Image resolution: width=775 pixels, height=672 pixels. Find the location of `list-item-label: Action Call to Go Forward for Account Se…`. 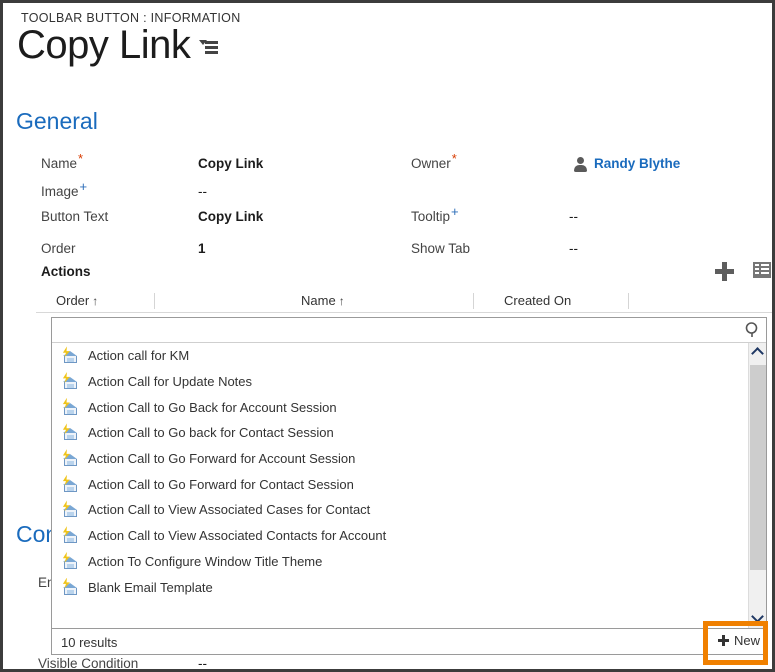

list-item-label: Action Call to Go Forward for Account Se… is located at coordinates (222, 459).